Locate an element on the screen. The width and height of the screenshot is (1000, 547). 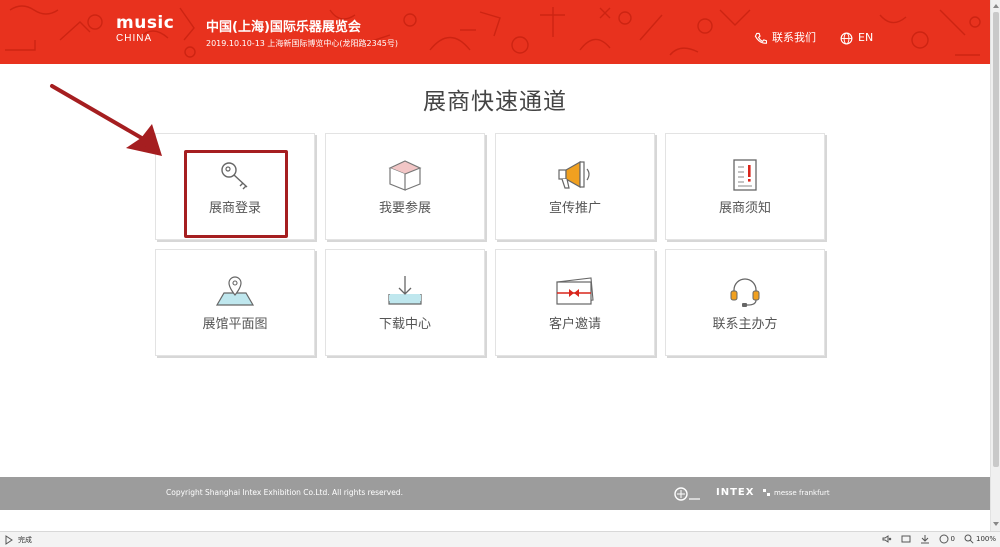
tile-label: 宣传推广 is located at coordinates (574, 208).